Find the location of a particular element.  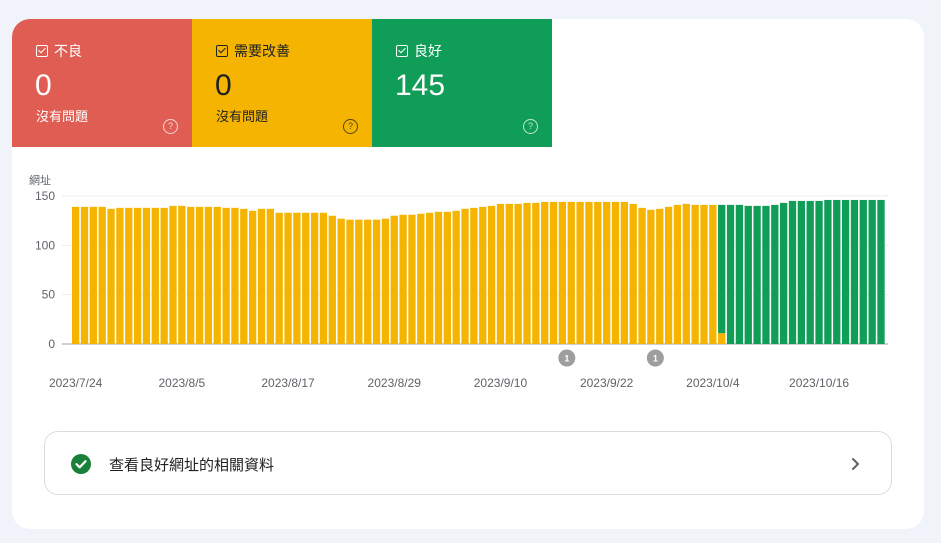

y-axis-label: 網址 is located at coordinates (40, 180).